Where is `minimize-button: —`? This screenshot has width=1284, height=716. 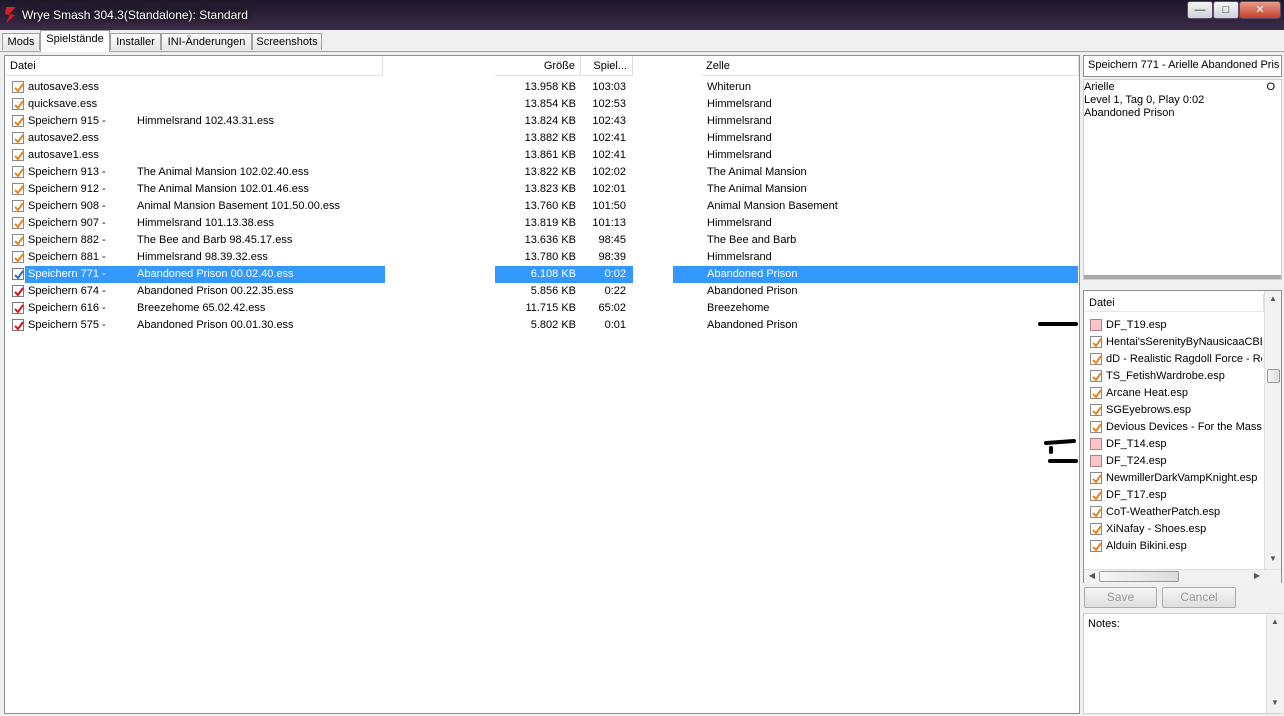 minimize-button: — is located at coordinates (1200, 10).